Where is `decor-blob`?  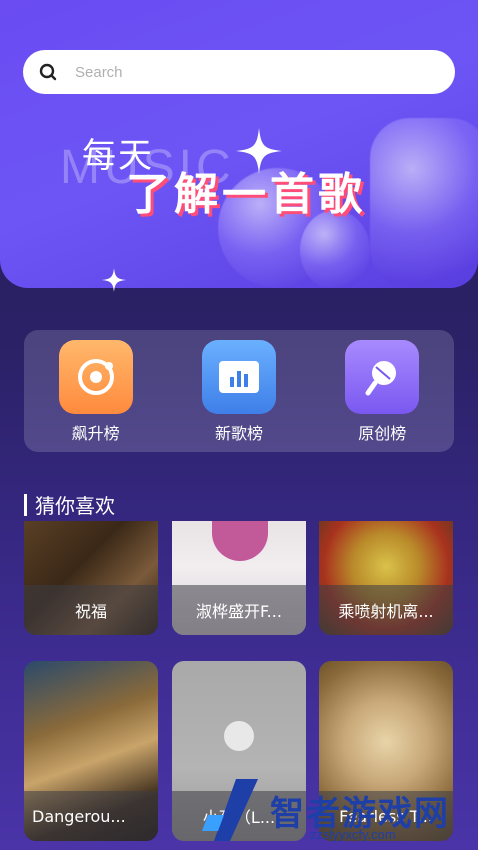 decor-blob is located at coordinates (424, 203).